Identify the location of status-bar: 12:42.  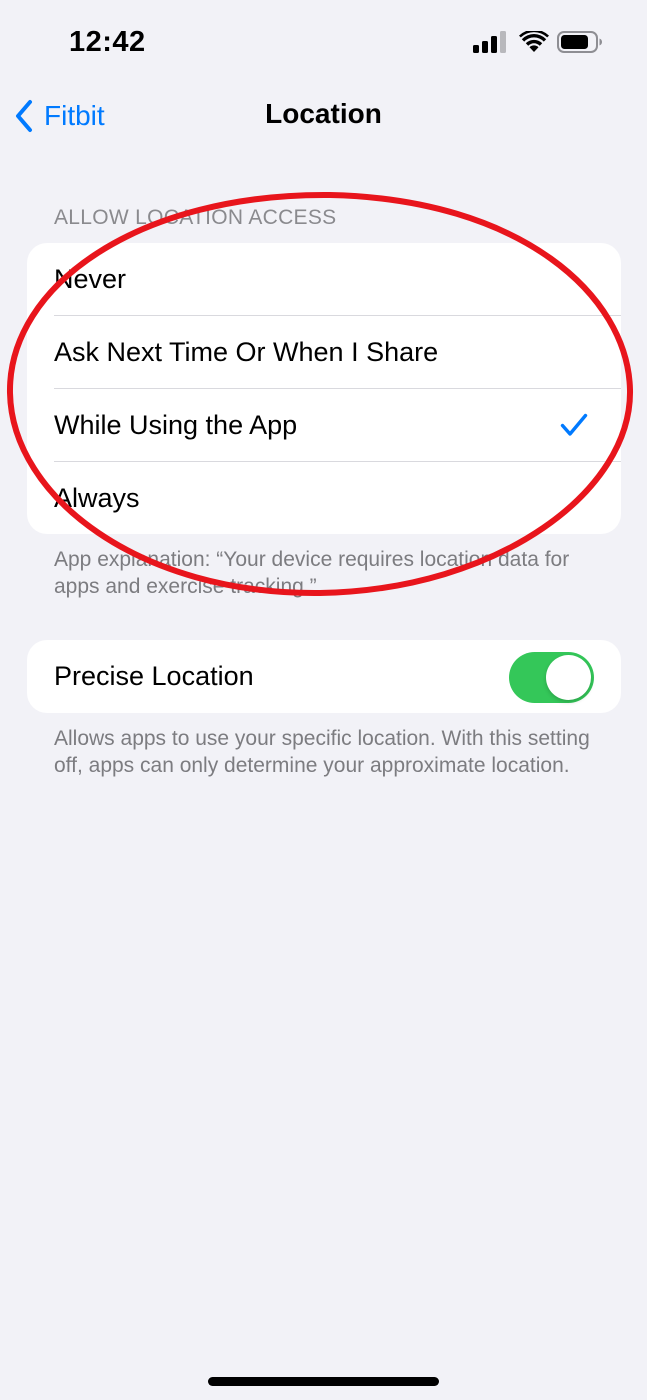
(323, 44).